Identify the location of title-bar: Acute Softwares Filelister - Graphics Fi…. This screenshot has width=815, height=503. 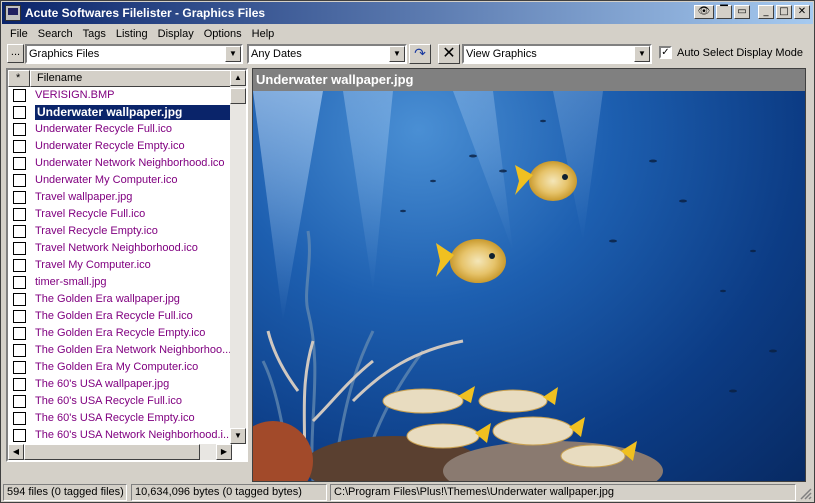
(407, 13).